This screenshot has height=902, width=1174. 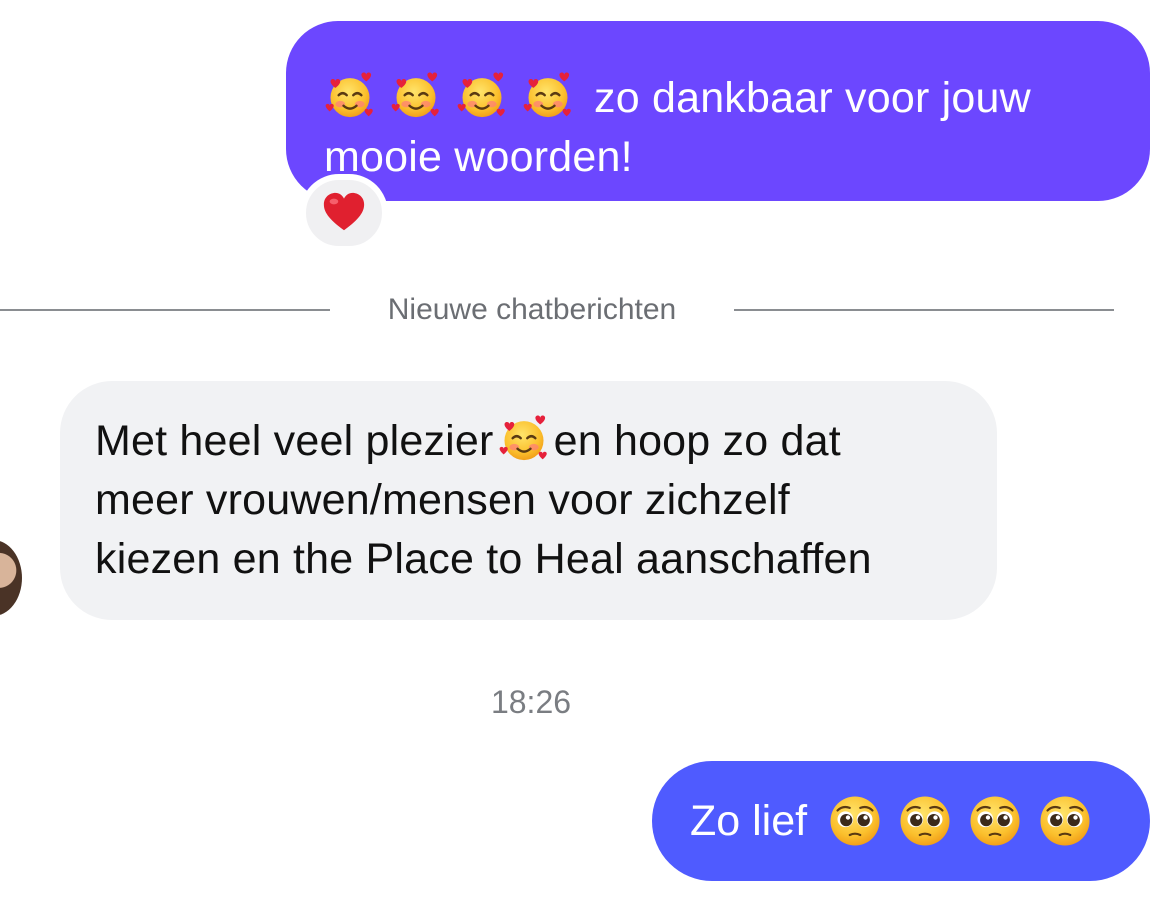 What do you see at coordinates (442, 500) in the screenshot?
I see `message-line-2: meer vrouwen/mensen voor zichzelf` at bounding box center [442, 500].